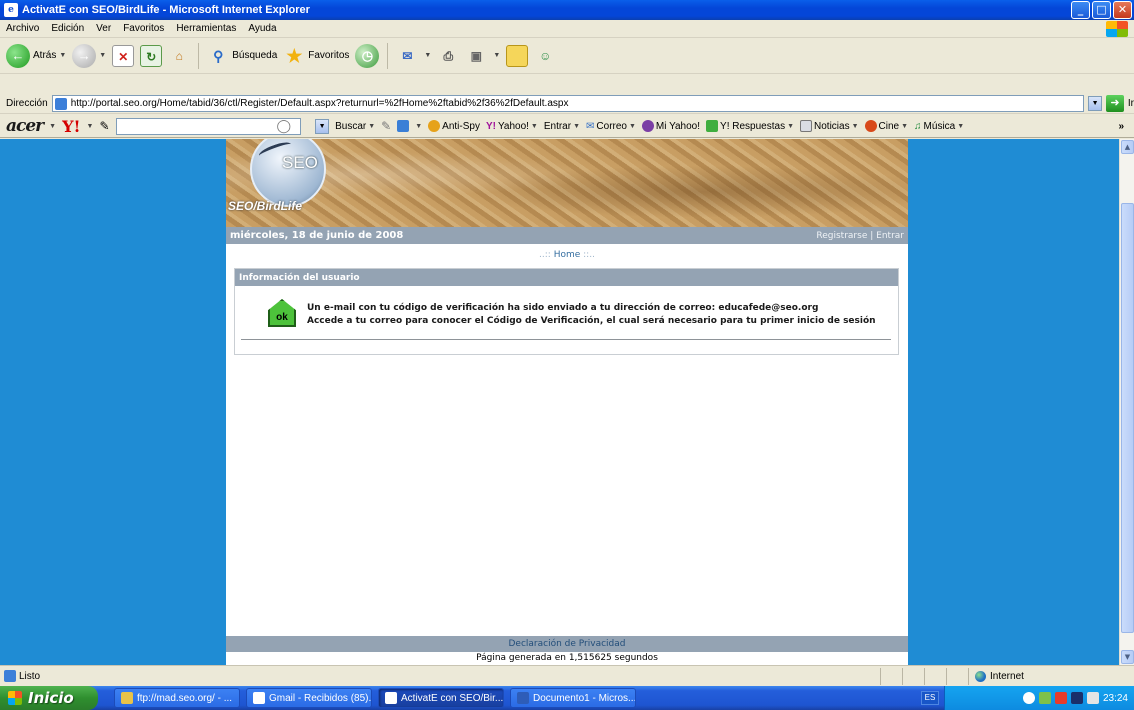  I want to click on mi-yahoo-button: Mi Yahoo!, so click(670, 126).